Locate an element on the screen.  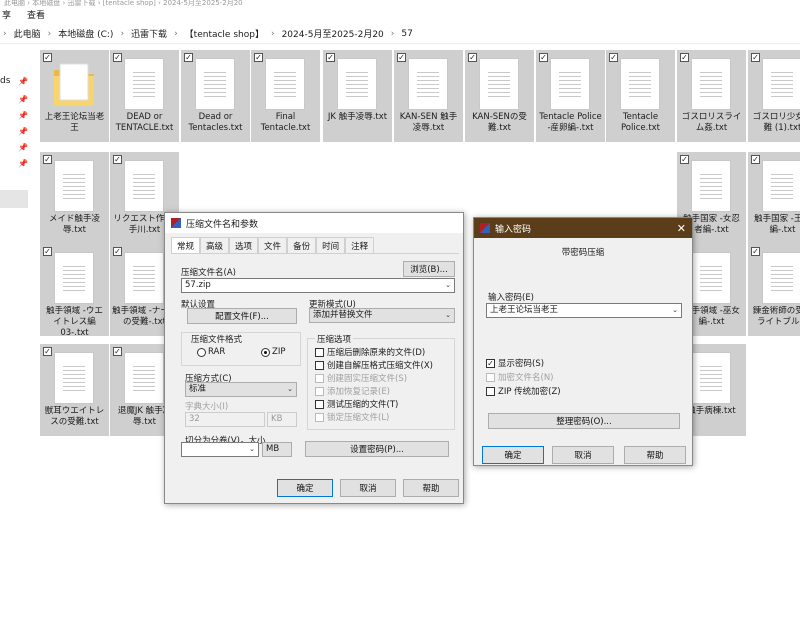
file-item: ✓ メイド触手凌辱.txt is located at coordinates (74, 198).